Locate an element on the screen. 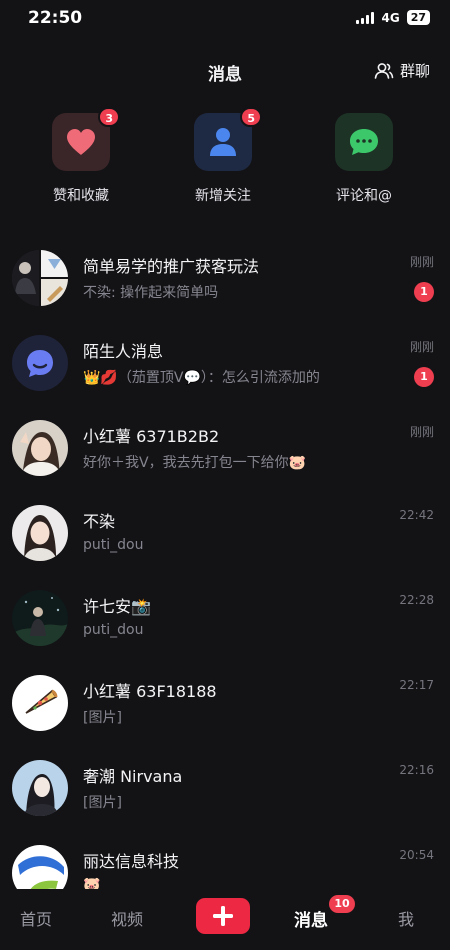 Image resolution: width=450 pixels, height=950 pixels. chat-bubble-icon is located at coordinates (364, 142).